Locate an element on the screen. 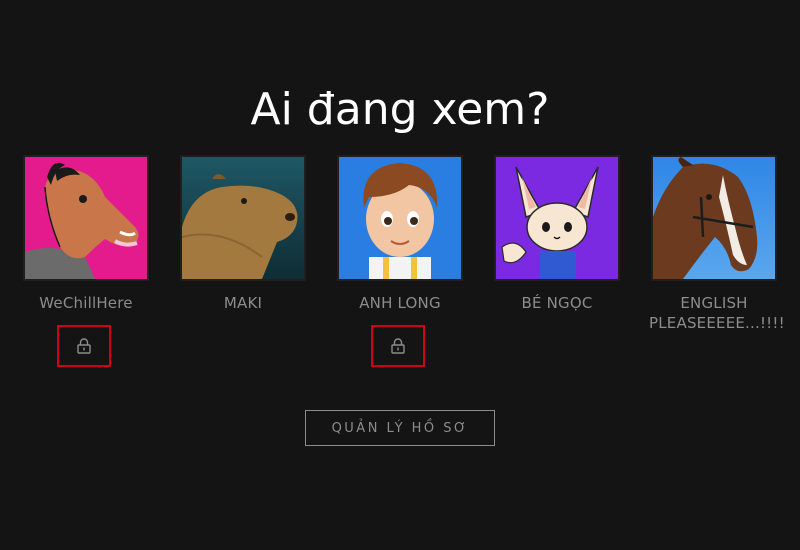 The width and height of the screenshot is (800, 550). fox-cartoon-avatar-icon is located at coordinates (557, 218).